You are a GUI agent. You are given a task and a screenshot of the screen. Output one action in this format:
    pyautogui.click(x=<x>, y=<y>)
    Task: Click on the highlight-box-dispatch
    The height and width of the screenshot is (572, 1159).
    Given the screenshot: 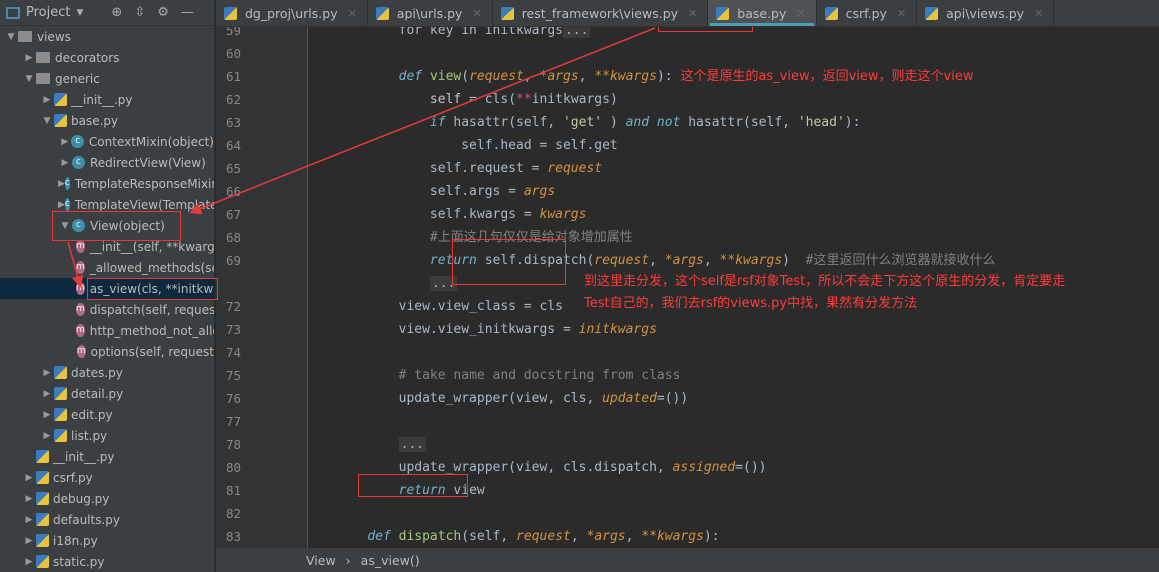 What is the action you would take?
    pyautogui.click(x=509, y=262)
    